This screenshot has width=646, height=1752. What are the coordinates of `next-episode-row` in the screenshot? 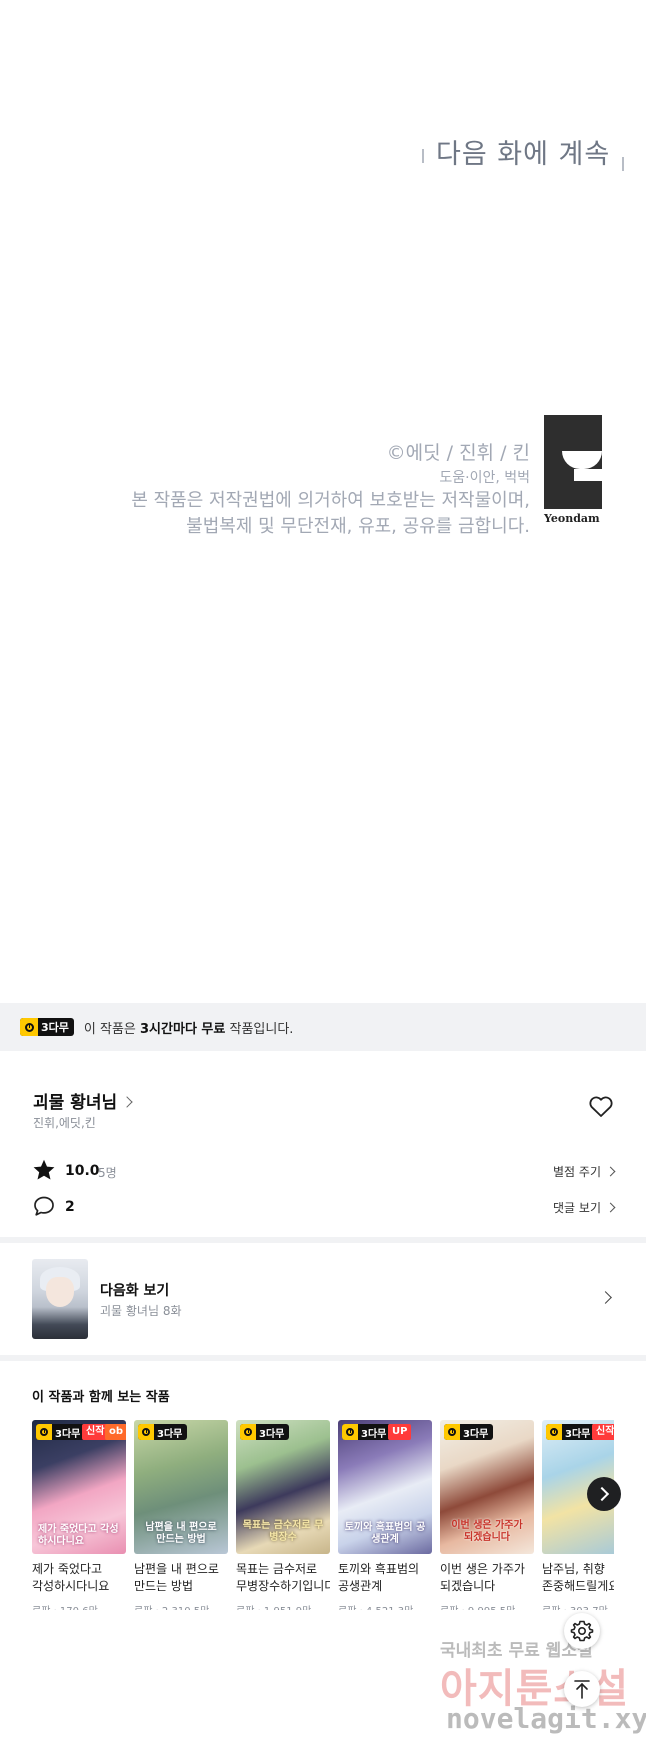 It's located at (323, 1299).